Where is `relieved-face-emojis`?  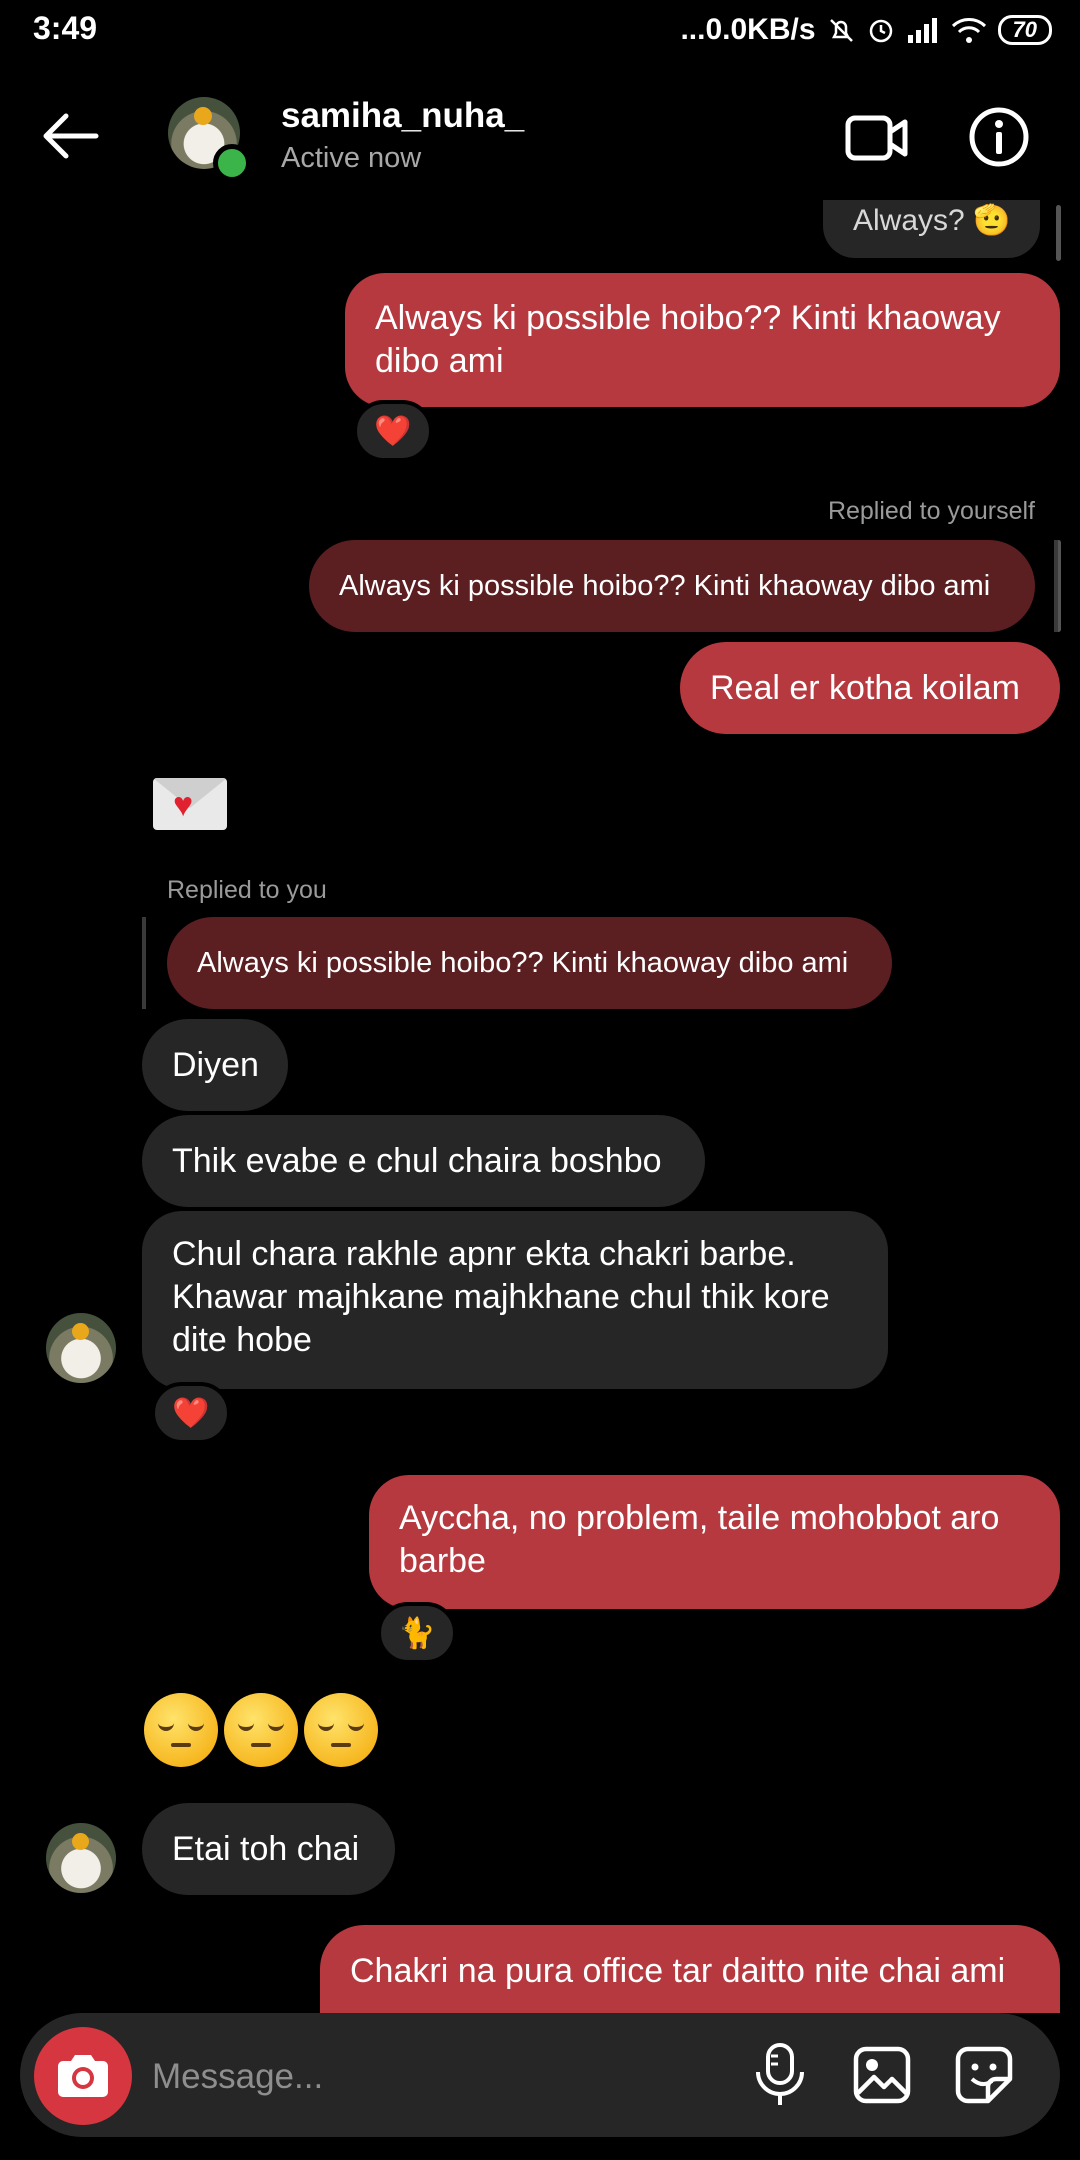
relieved-face-emojis is located at coordinates (261, 1730).